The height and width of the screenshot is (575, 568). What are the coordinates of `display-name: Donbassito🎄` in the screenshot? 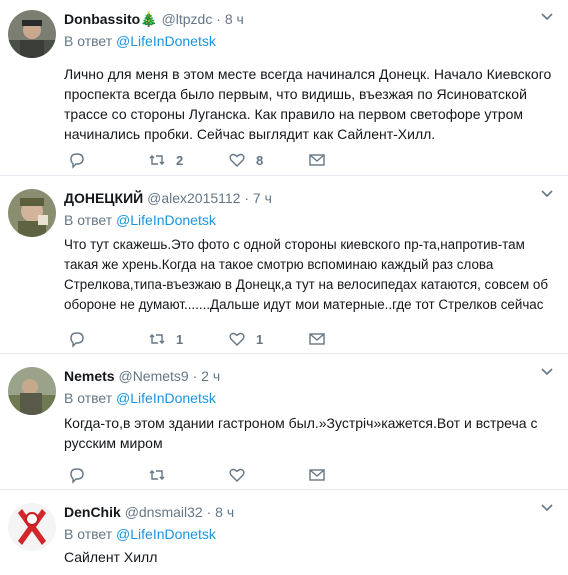 It's located at (111, 19).